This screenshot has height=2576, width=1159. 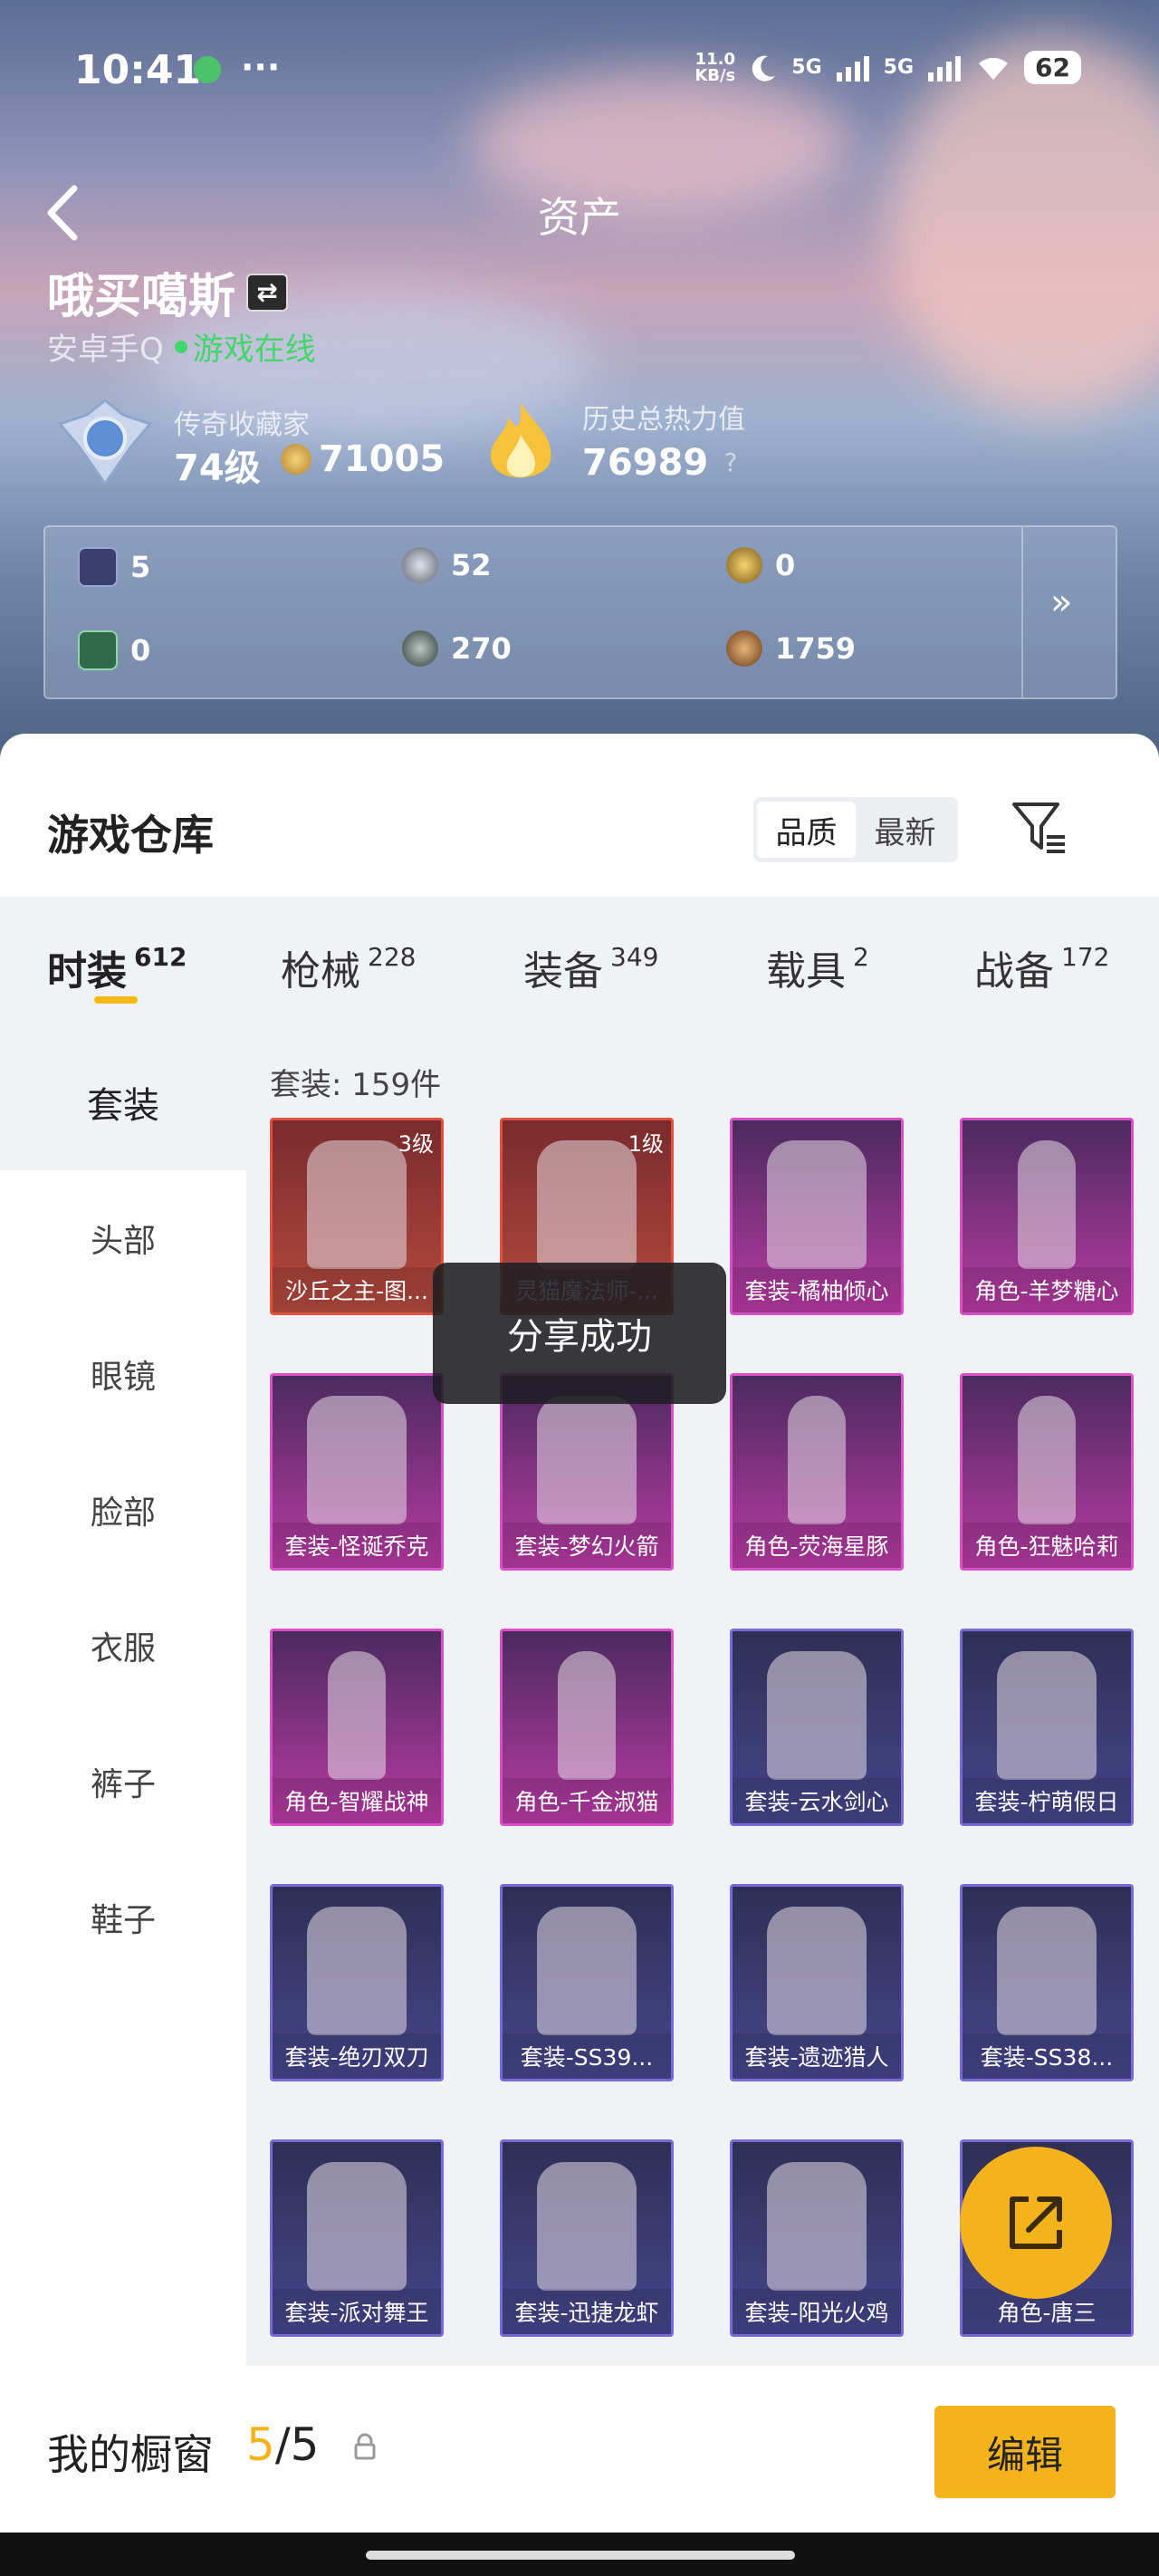 What do you see at coordinates (98, 567) in the screenshot?
I see `card-icon` at bounding box center [98, 567].